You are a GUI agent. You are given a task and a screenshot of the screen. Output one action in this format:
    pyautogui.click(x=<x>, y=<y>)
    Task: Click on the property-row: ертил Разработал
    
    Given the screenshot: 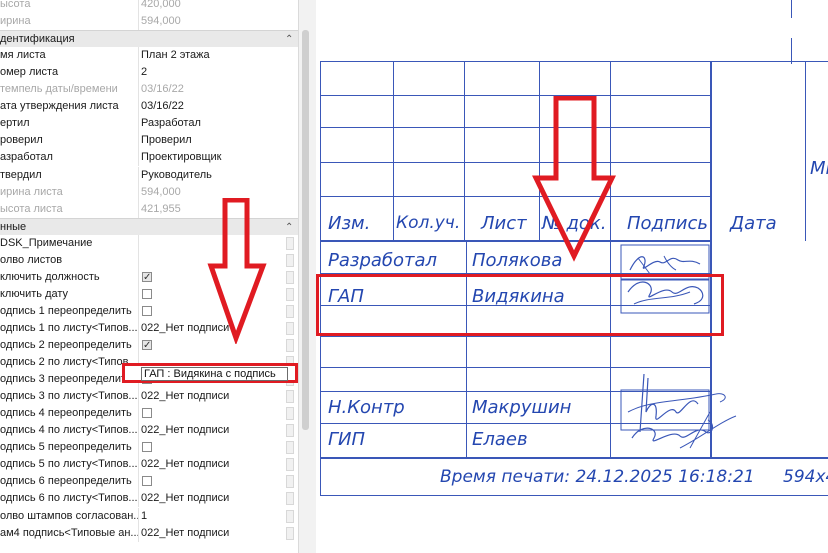 What is the action you would take?
    pyautogui.click(x=149, y=123)
    